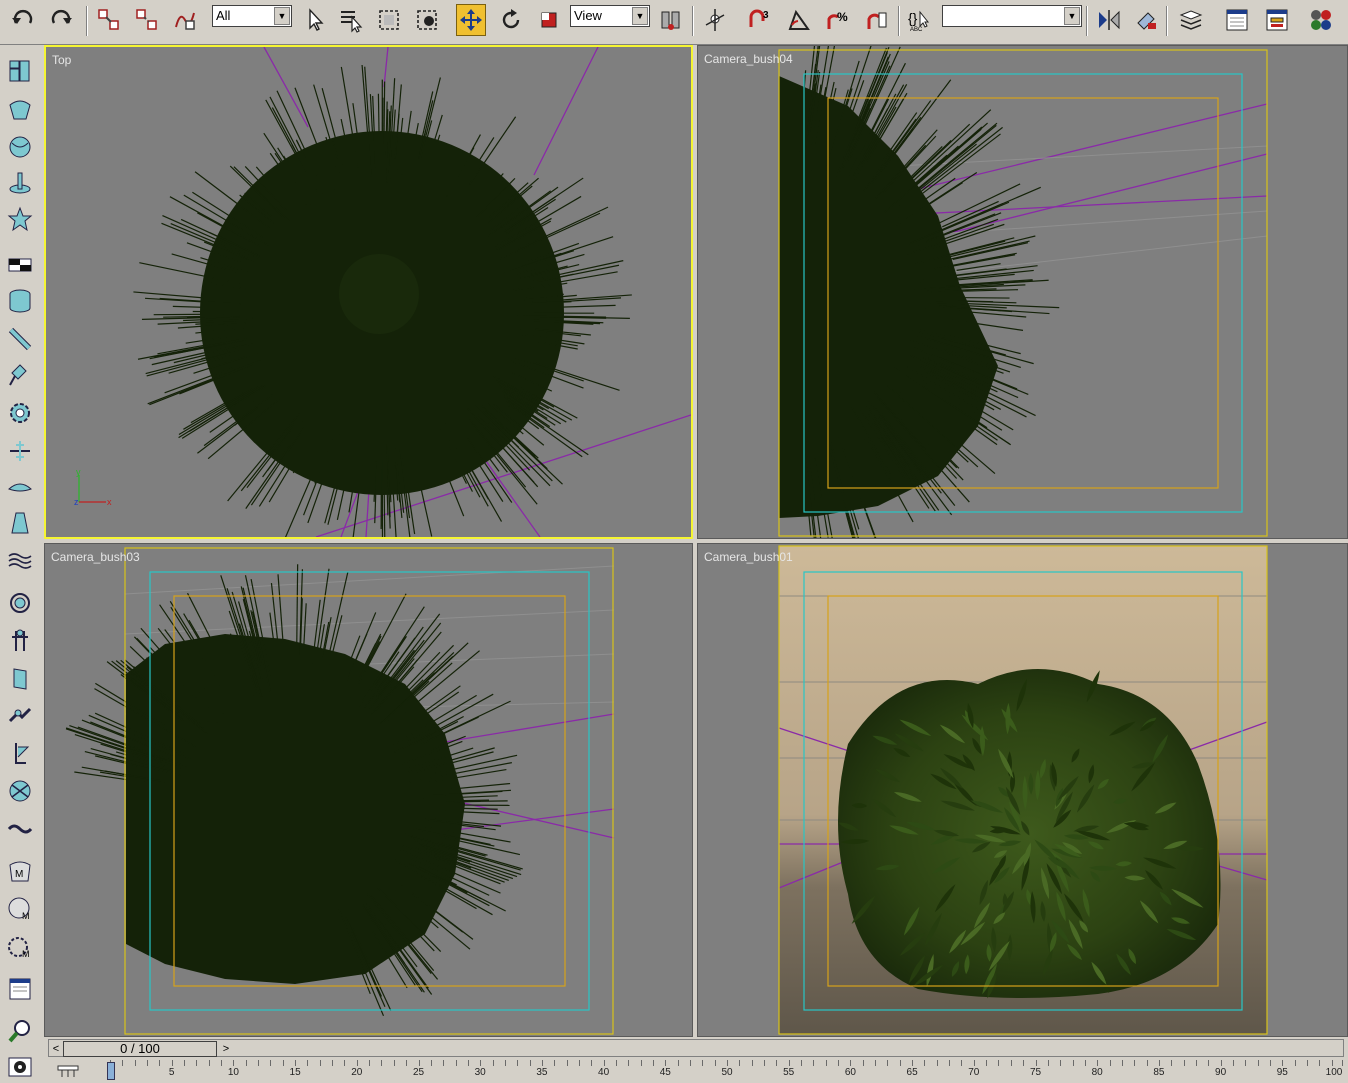 The image size is (1348, 1083). Describe the element at coordinates (1237, 20) in the screenshot. I see `curve-editor-icon` at that location.